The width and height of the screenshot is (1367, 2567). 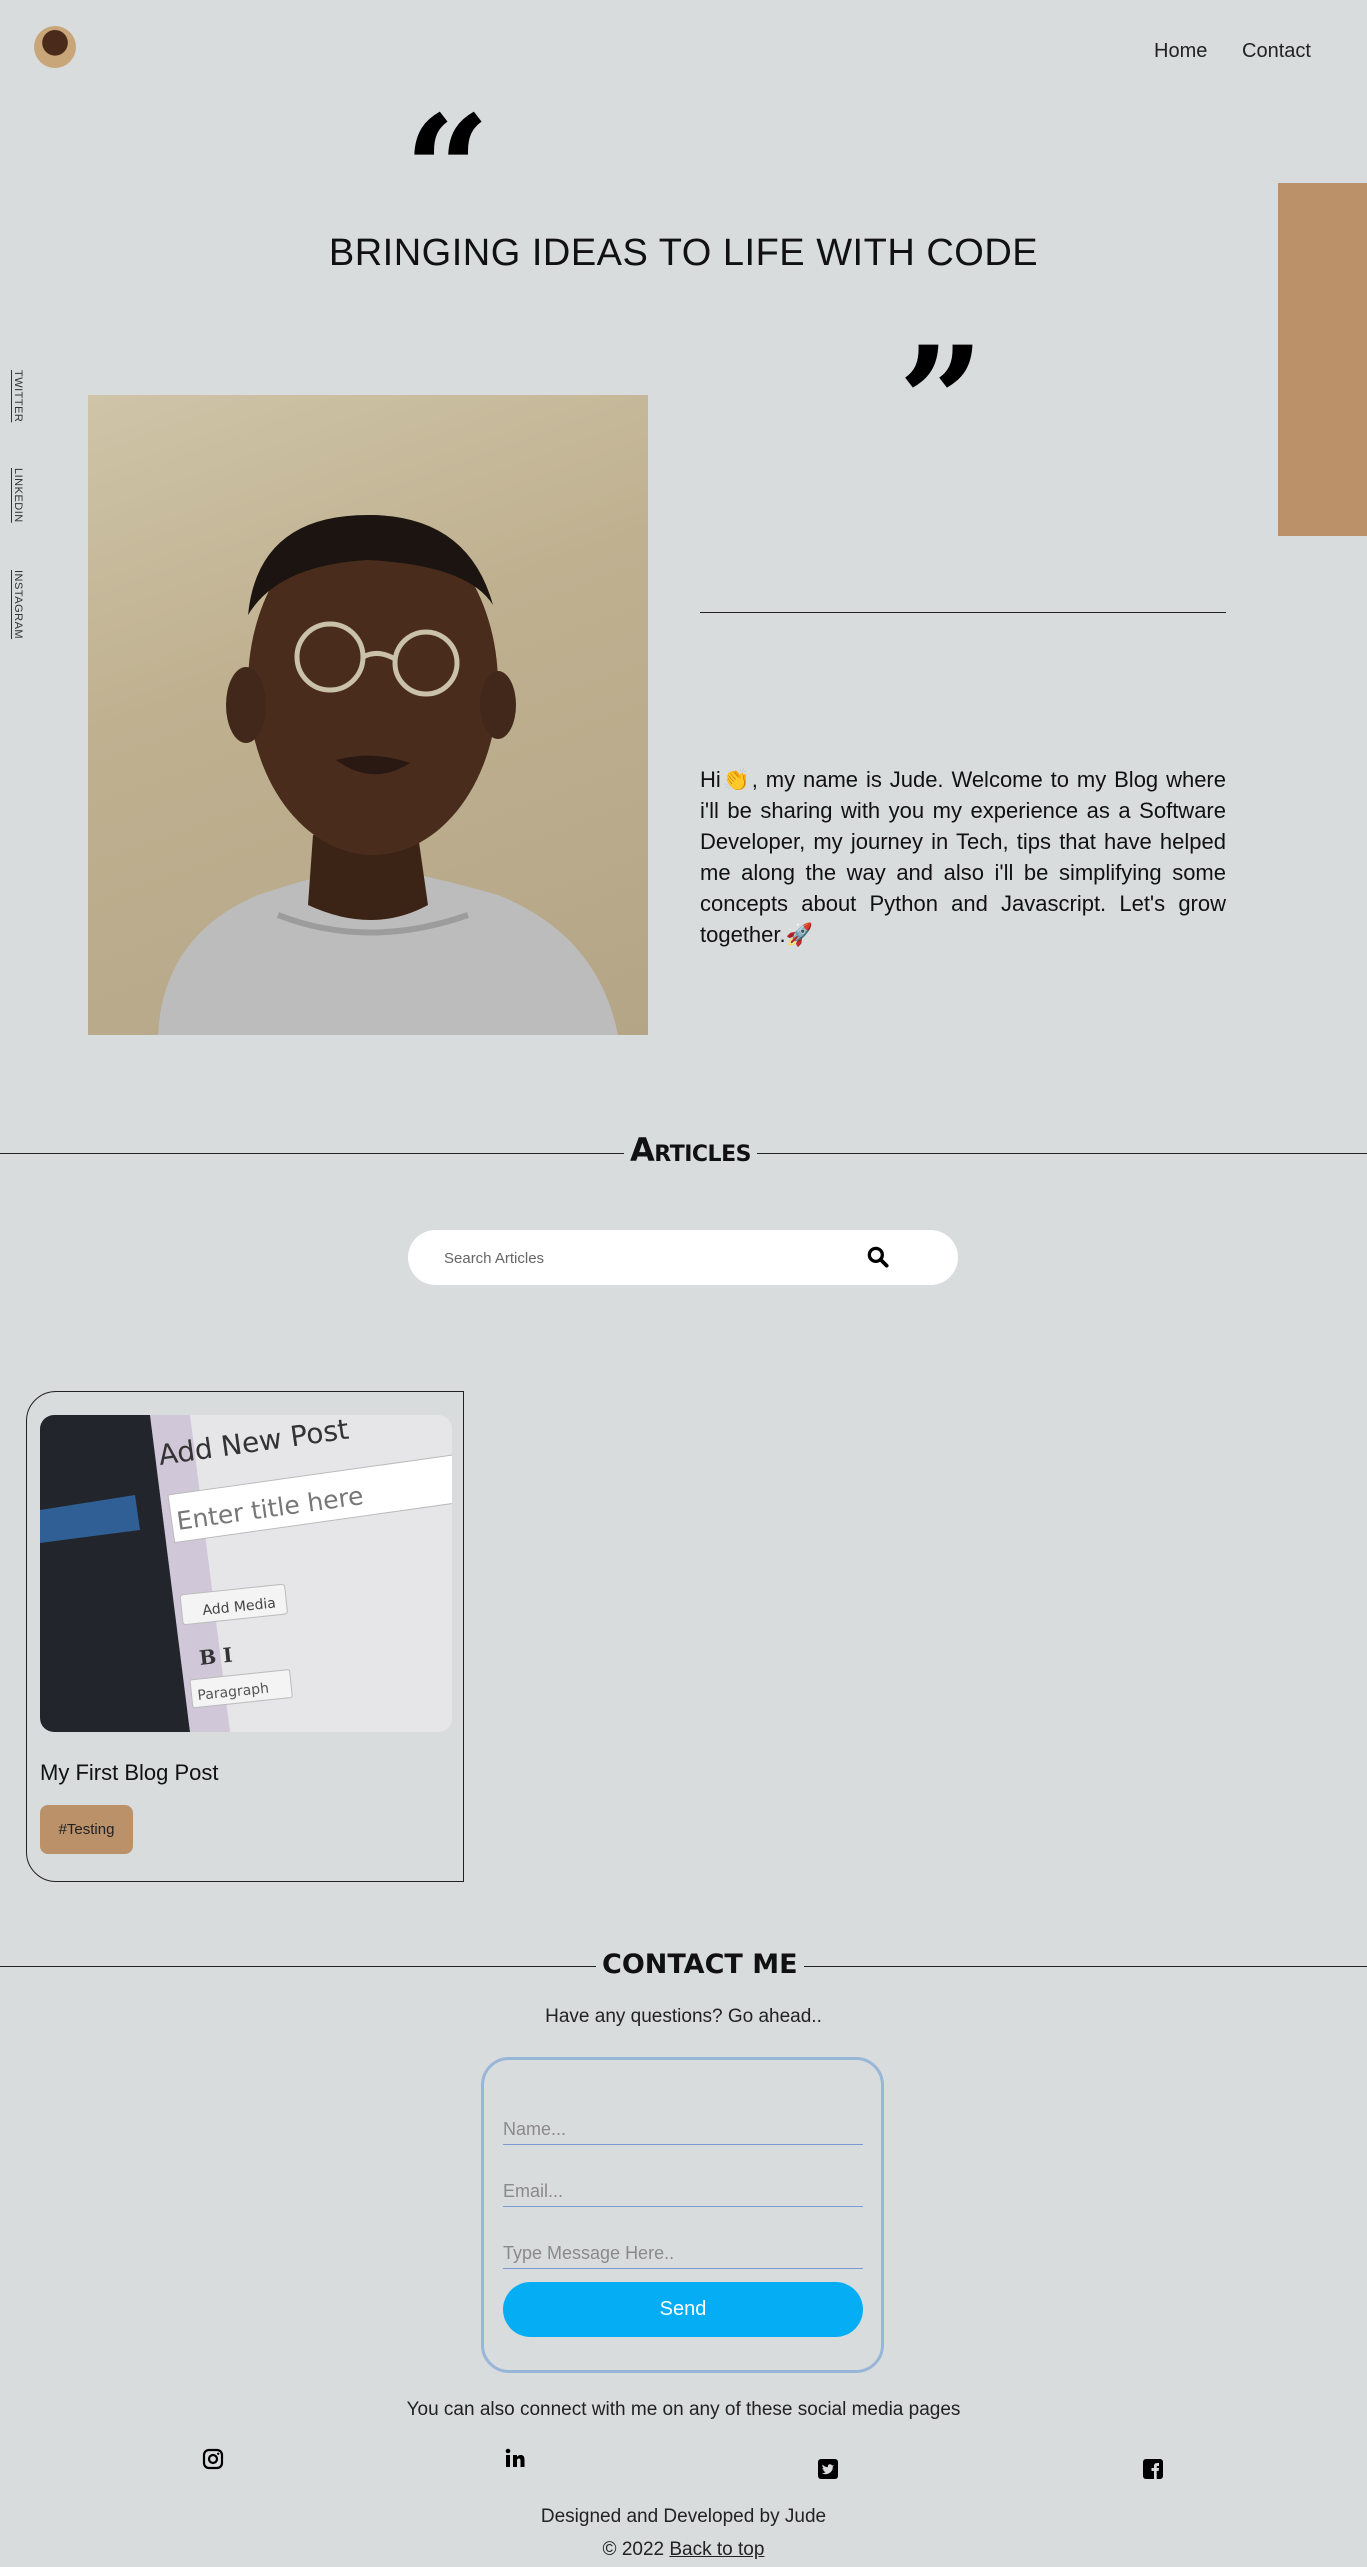 I want to click on search-bar, so click(x=683, y=1257).